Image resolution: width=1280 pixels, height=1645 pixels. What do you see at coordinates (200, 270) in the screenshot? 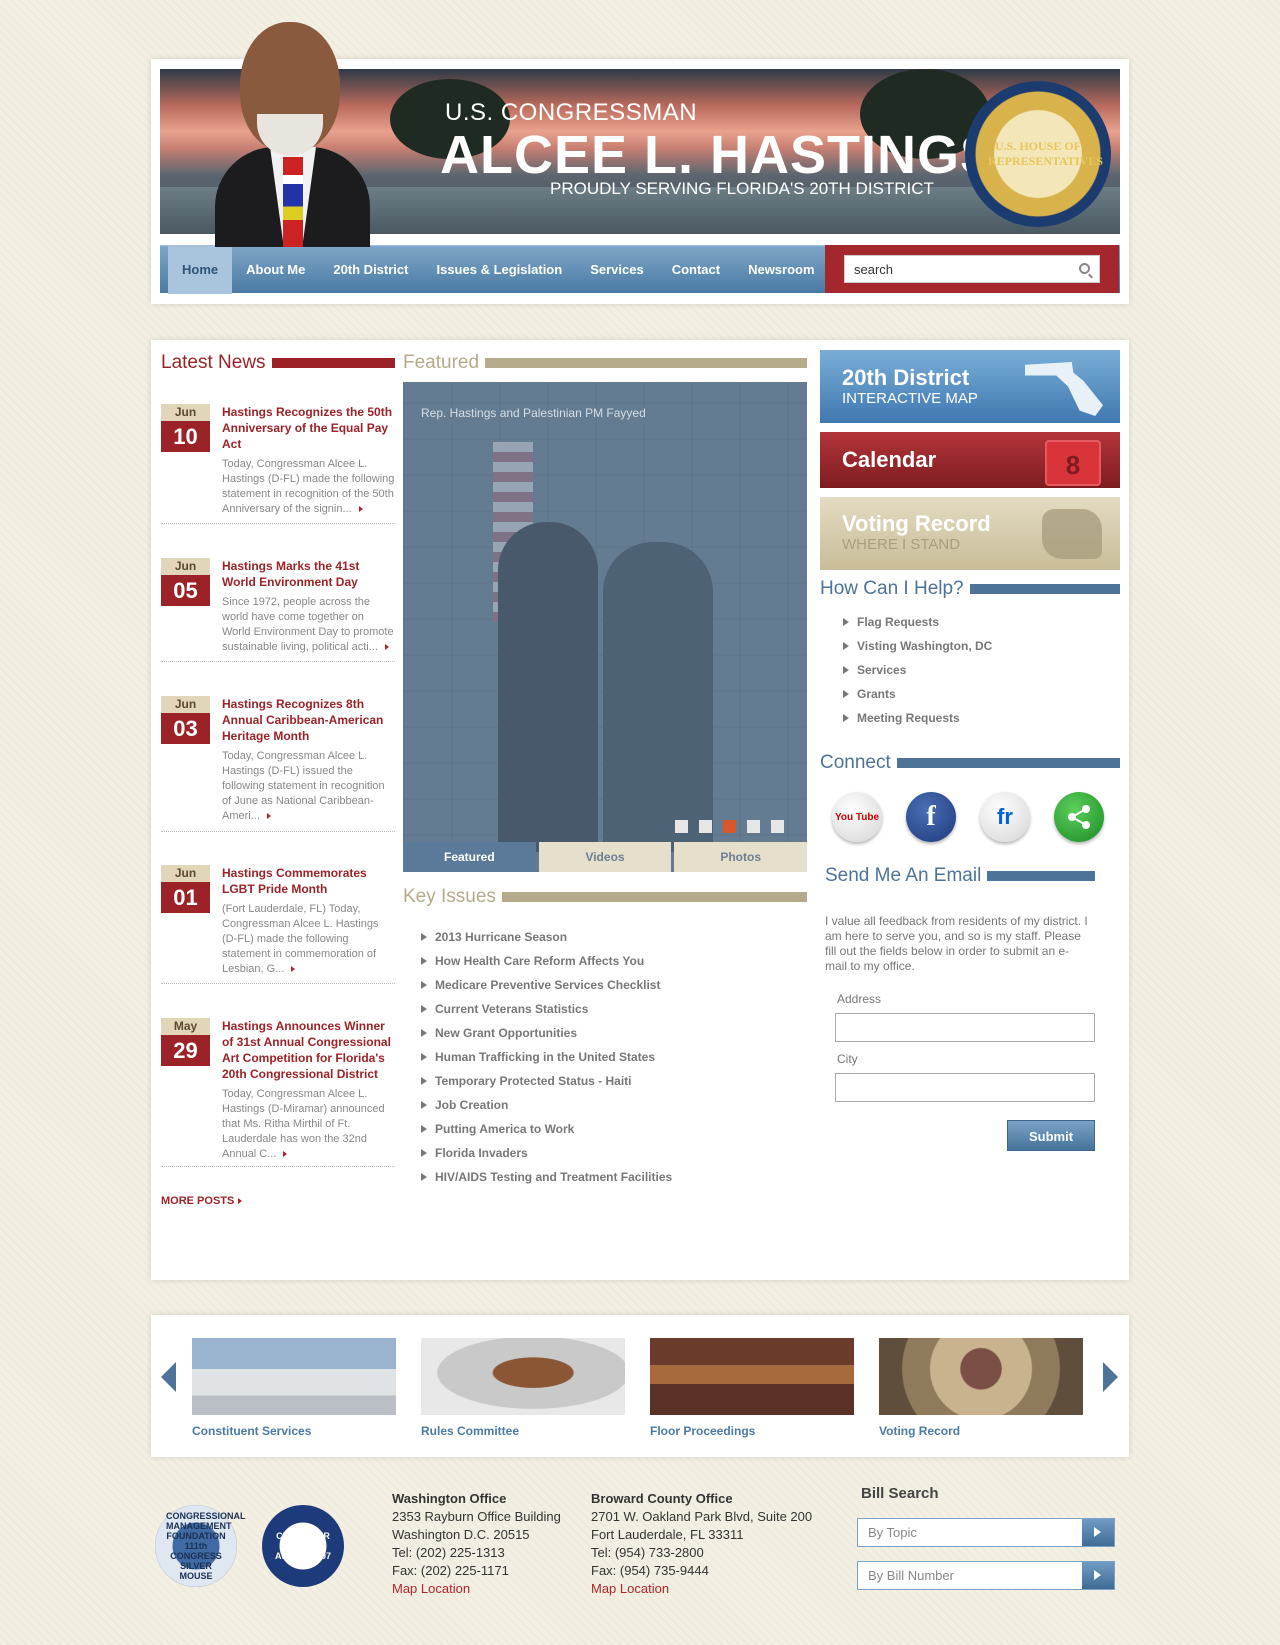
I see `nav-home: Home` at bounding box center [200, 270].